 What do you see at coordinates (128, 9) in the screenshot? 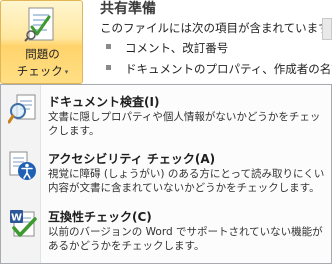
I see `section-title: 共有準備` at bounding box center [128, 9].